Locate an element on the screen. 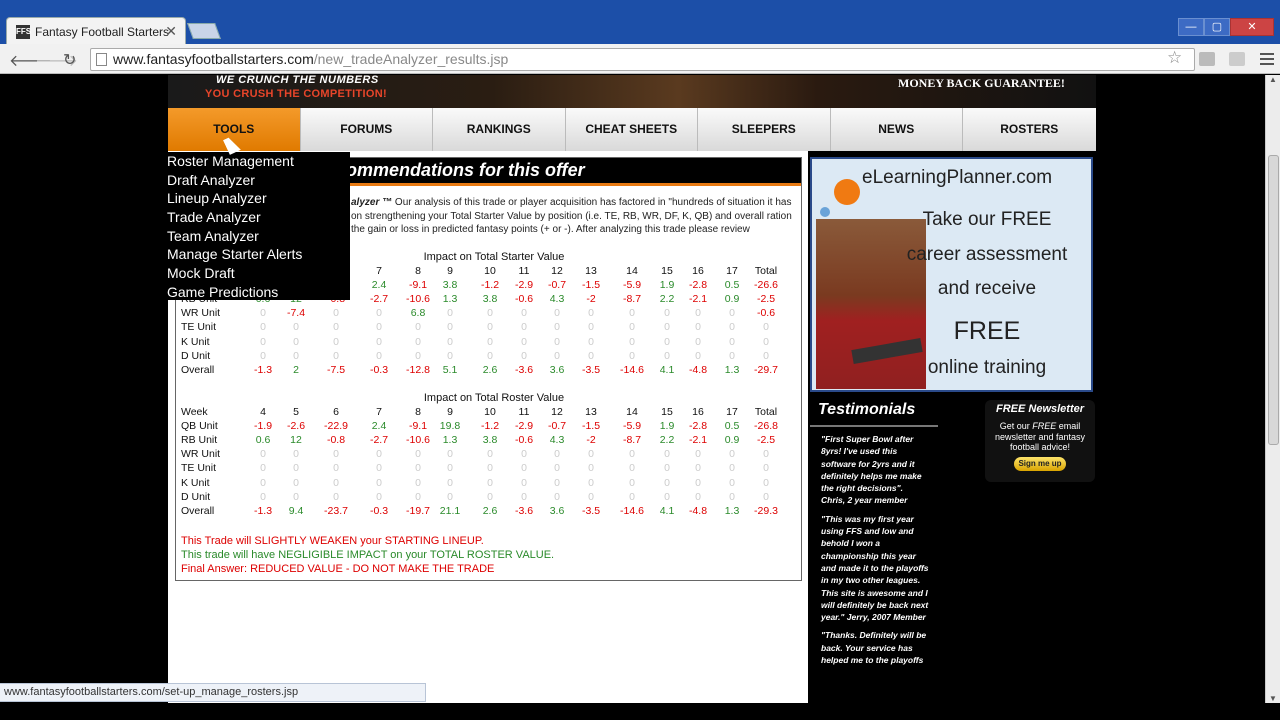  table-cell: -2.6 is located at coordinates (296, 426).